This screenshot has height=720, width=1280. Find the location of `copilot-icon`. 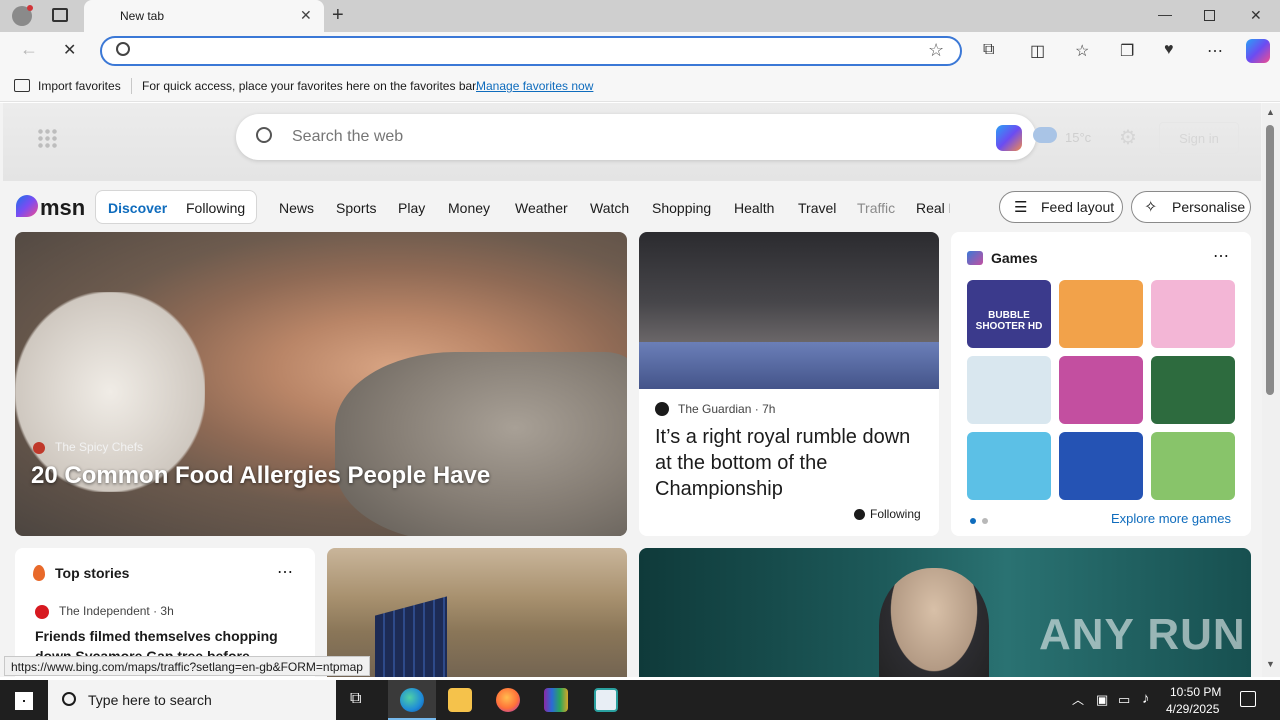

copilot-icon is located at coordinates (1258, 51).